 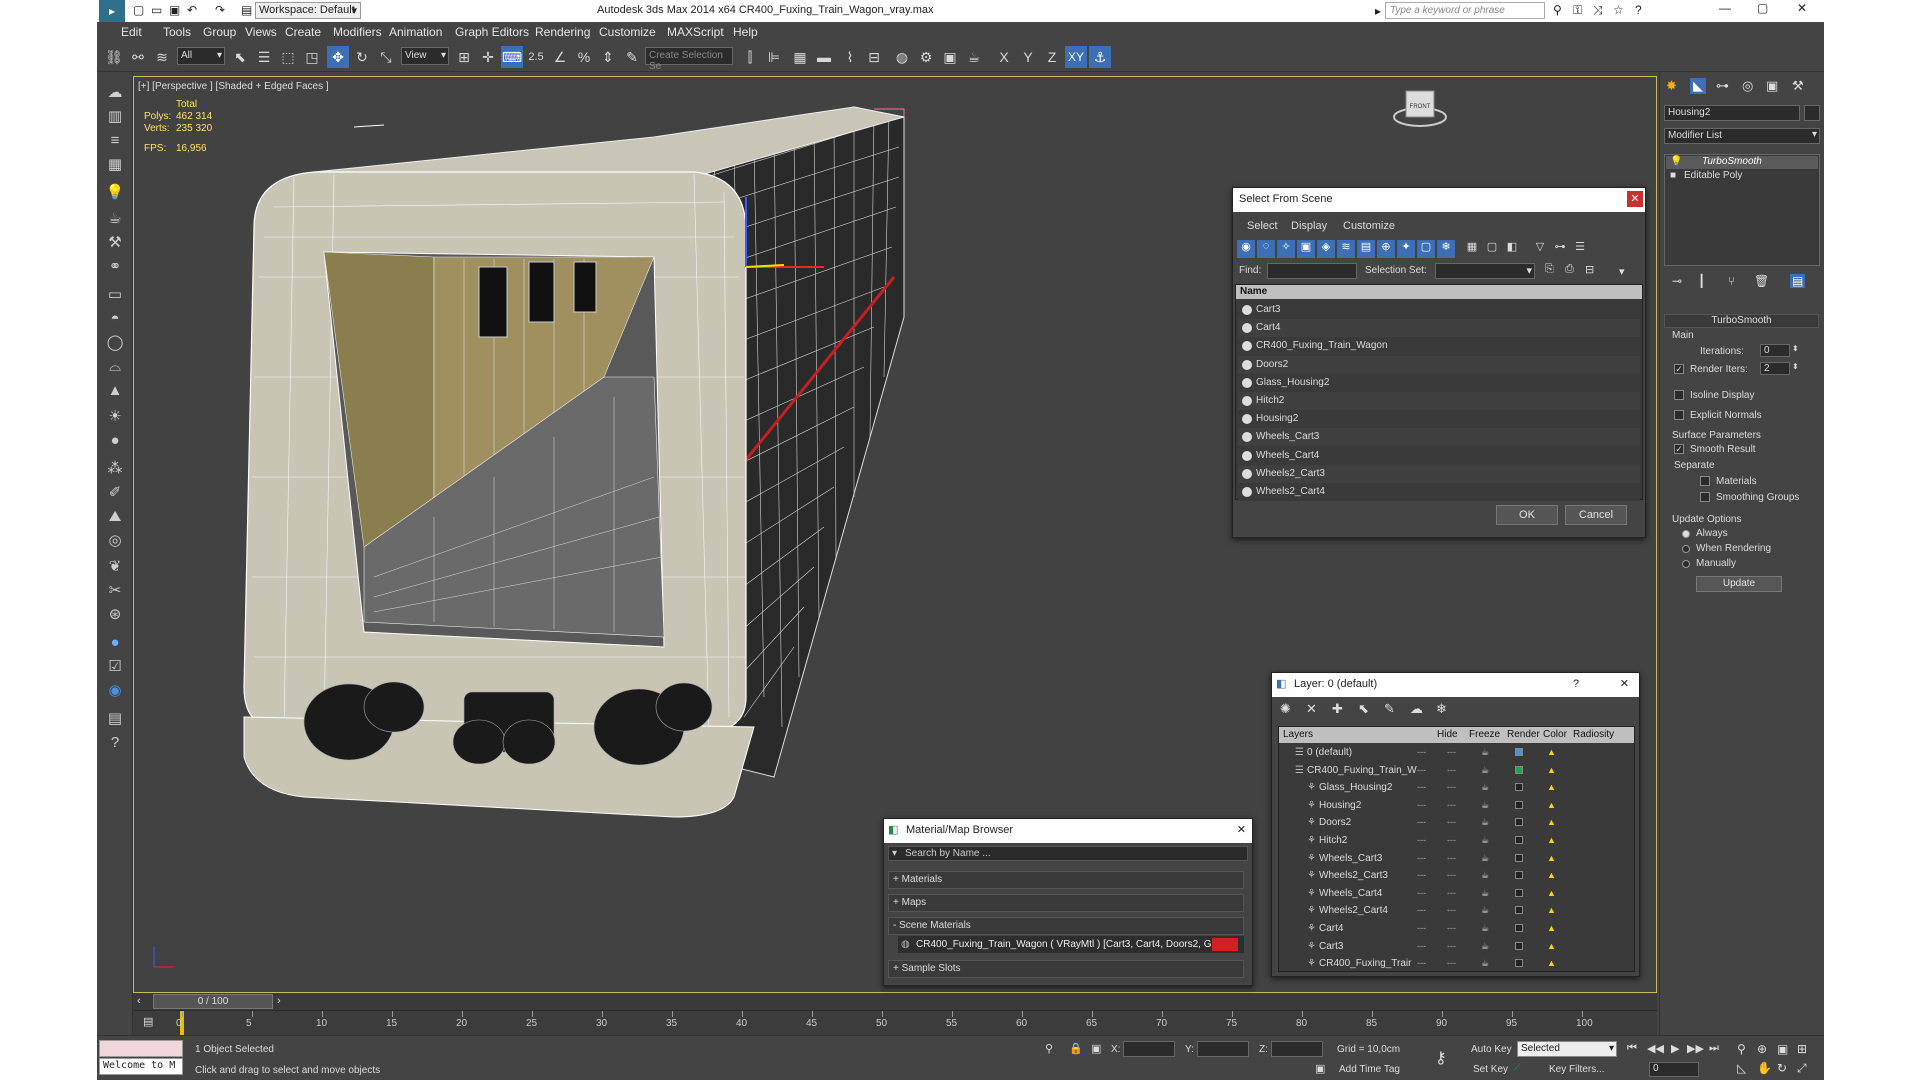 I want to click on display-xrefs-icon: ⊕, so click(x=1386, y=249).